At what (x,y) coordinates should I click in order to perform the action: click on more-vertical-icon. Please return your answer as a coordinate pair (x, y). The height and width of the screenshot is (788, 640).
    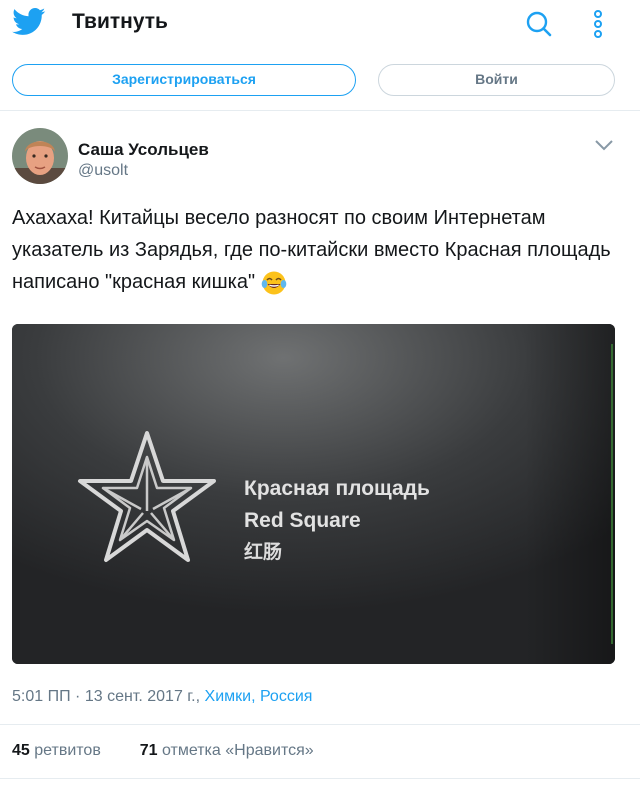
    Looking at the image, I should click on (598, 24).